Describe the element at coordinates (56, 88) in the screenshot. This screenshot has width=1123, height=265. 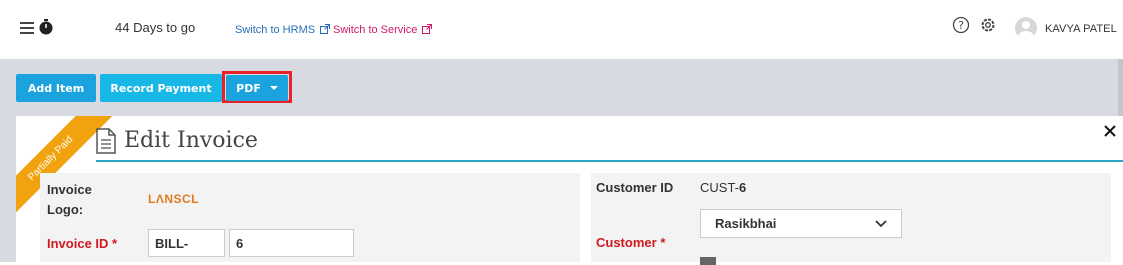
I see `add-item-button: Add Item` at that location.